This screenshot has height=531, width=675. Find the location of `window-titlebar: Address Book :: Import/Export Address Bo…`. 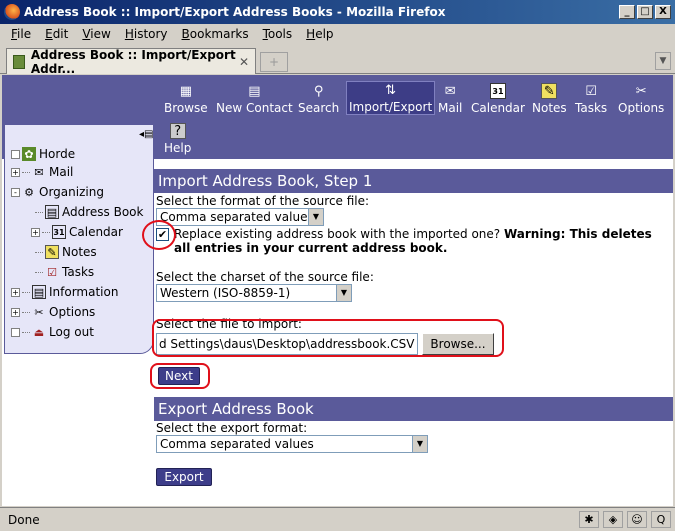

window-titlebar: Address Book :: Import/Export Address Bo… is located at coordinates (337, 12).